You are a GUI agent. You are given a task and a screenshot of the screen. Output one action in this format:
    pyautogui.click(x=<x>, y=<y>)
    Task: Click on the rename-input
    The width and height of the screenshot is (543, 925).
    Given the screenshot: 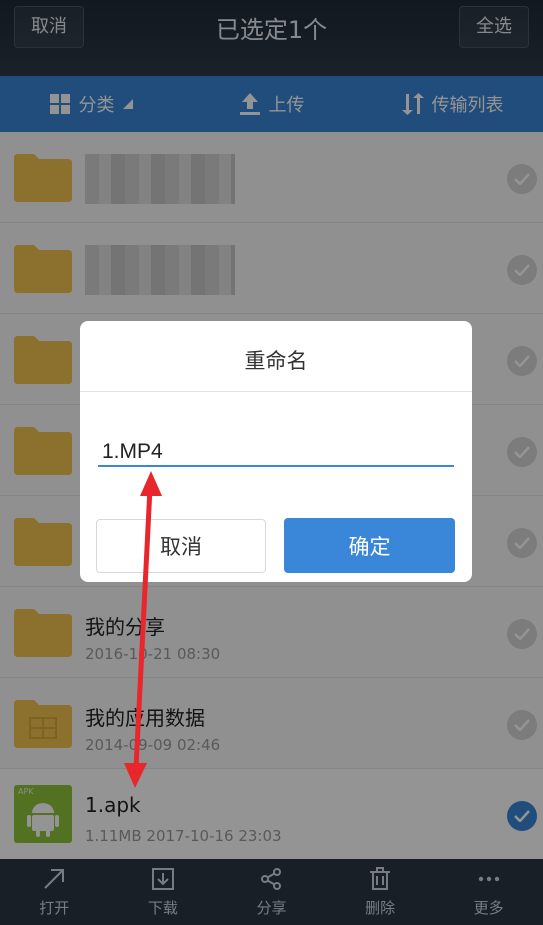 What is the action you would take?
    pyautogui.click(x=276, y=453)
    